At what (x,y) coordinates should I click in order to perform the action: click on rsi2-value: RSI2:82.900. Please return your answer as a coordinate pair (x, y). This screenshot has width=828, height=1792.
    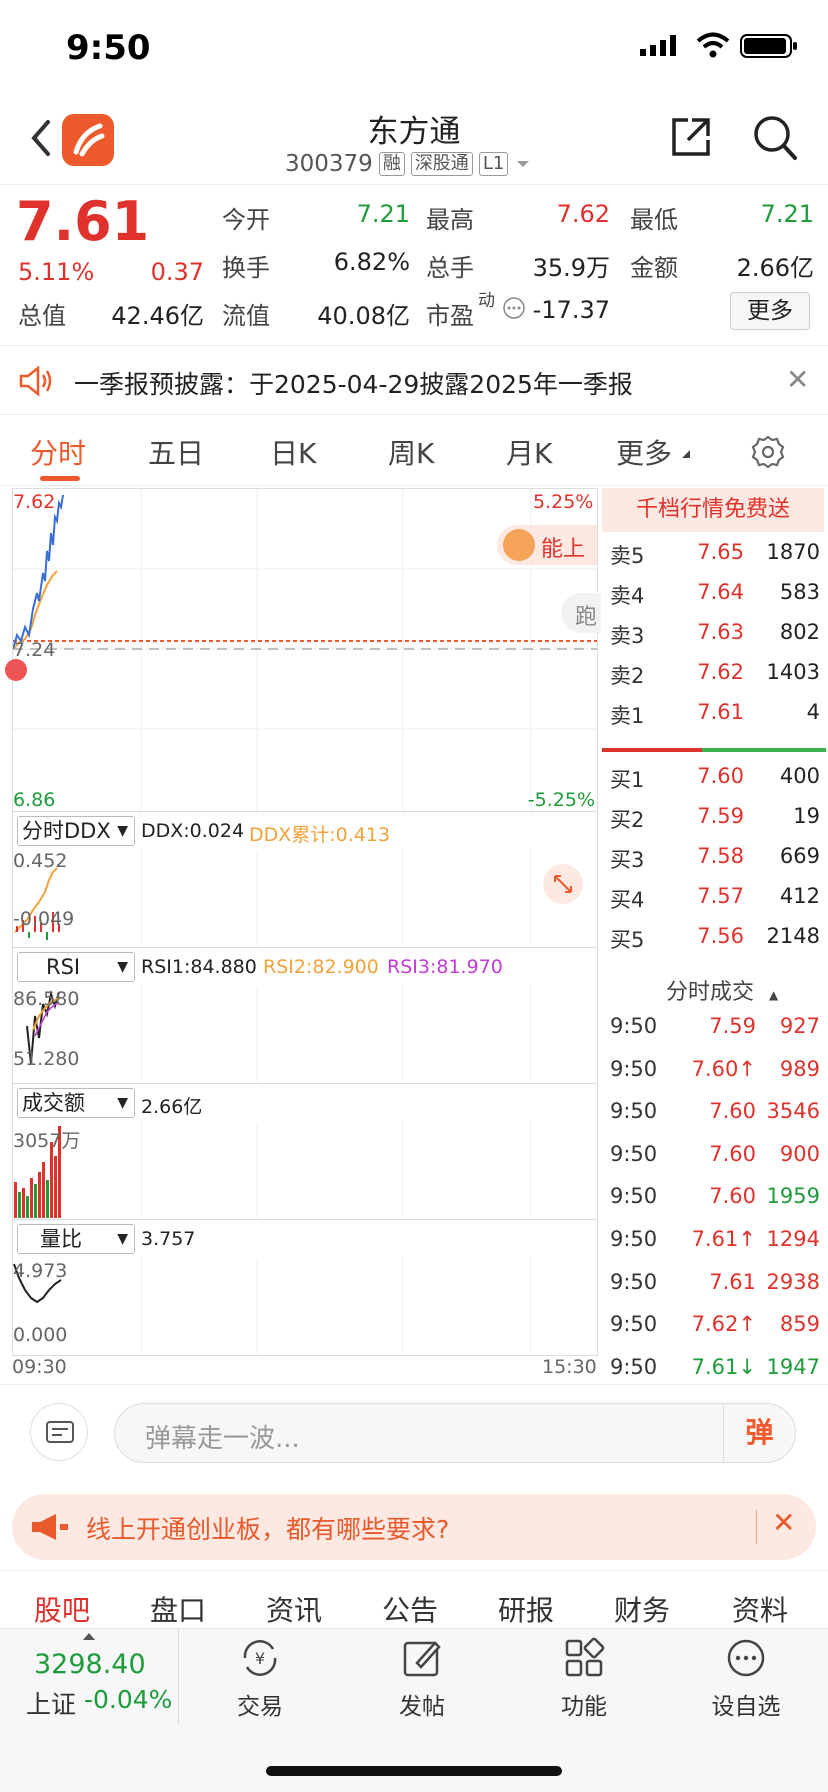
    Looking at the image, I should click on (321, 967).